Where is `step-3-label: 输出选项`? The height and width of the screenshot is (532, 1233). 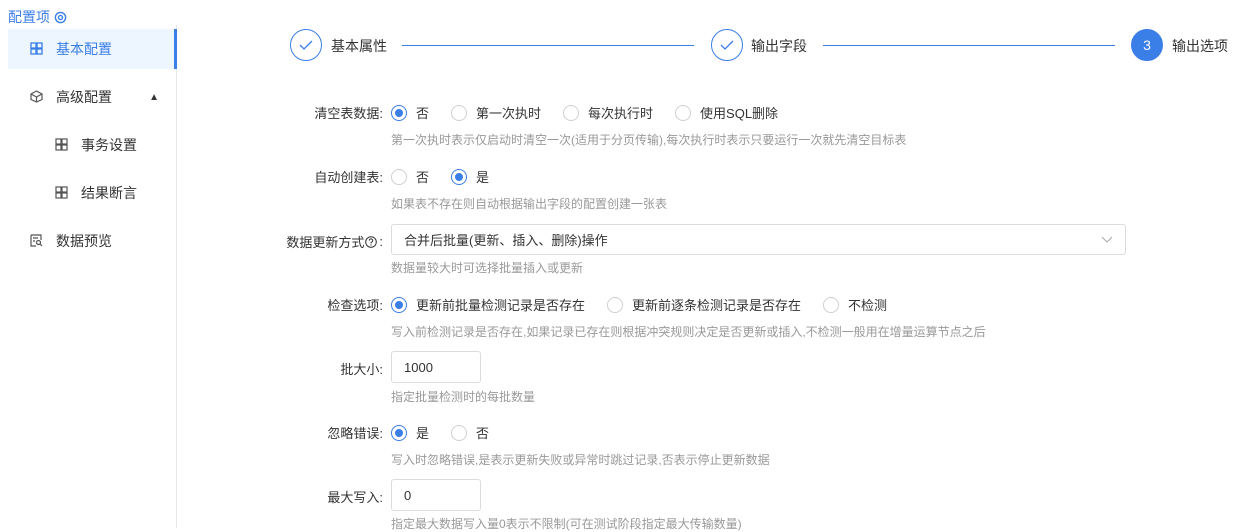 step-3-label: 输出选项 is located at coordinates (1200, 46).